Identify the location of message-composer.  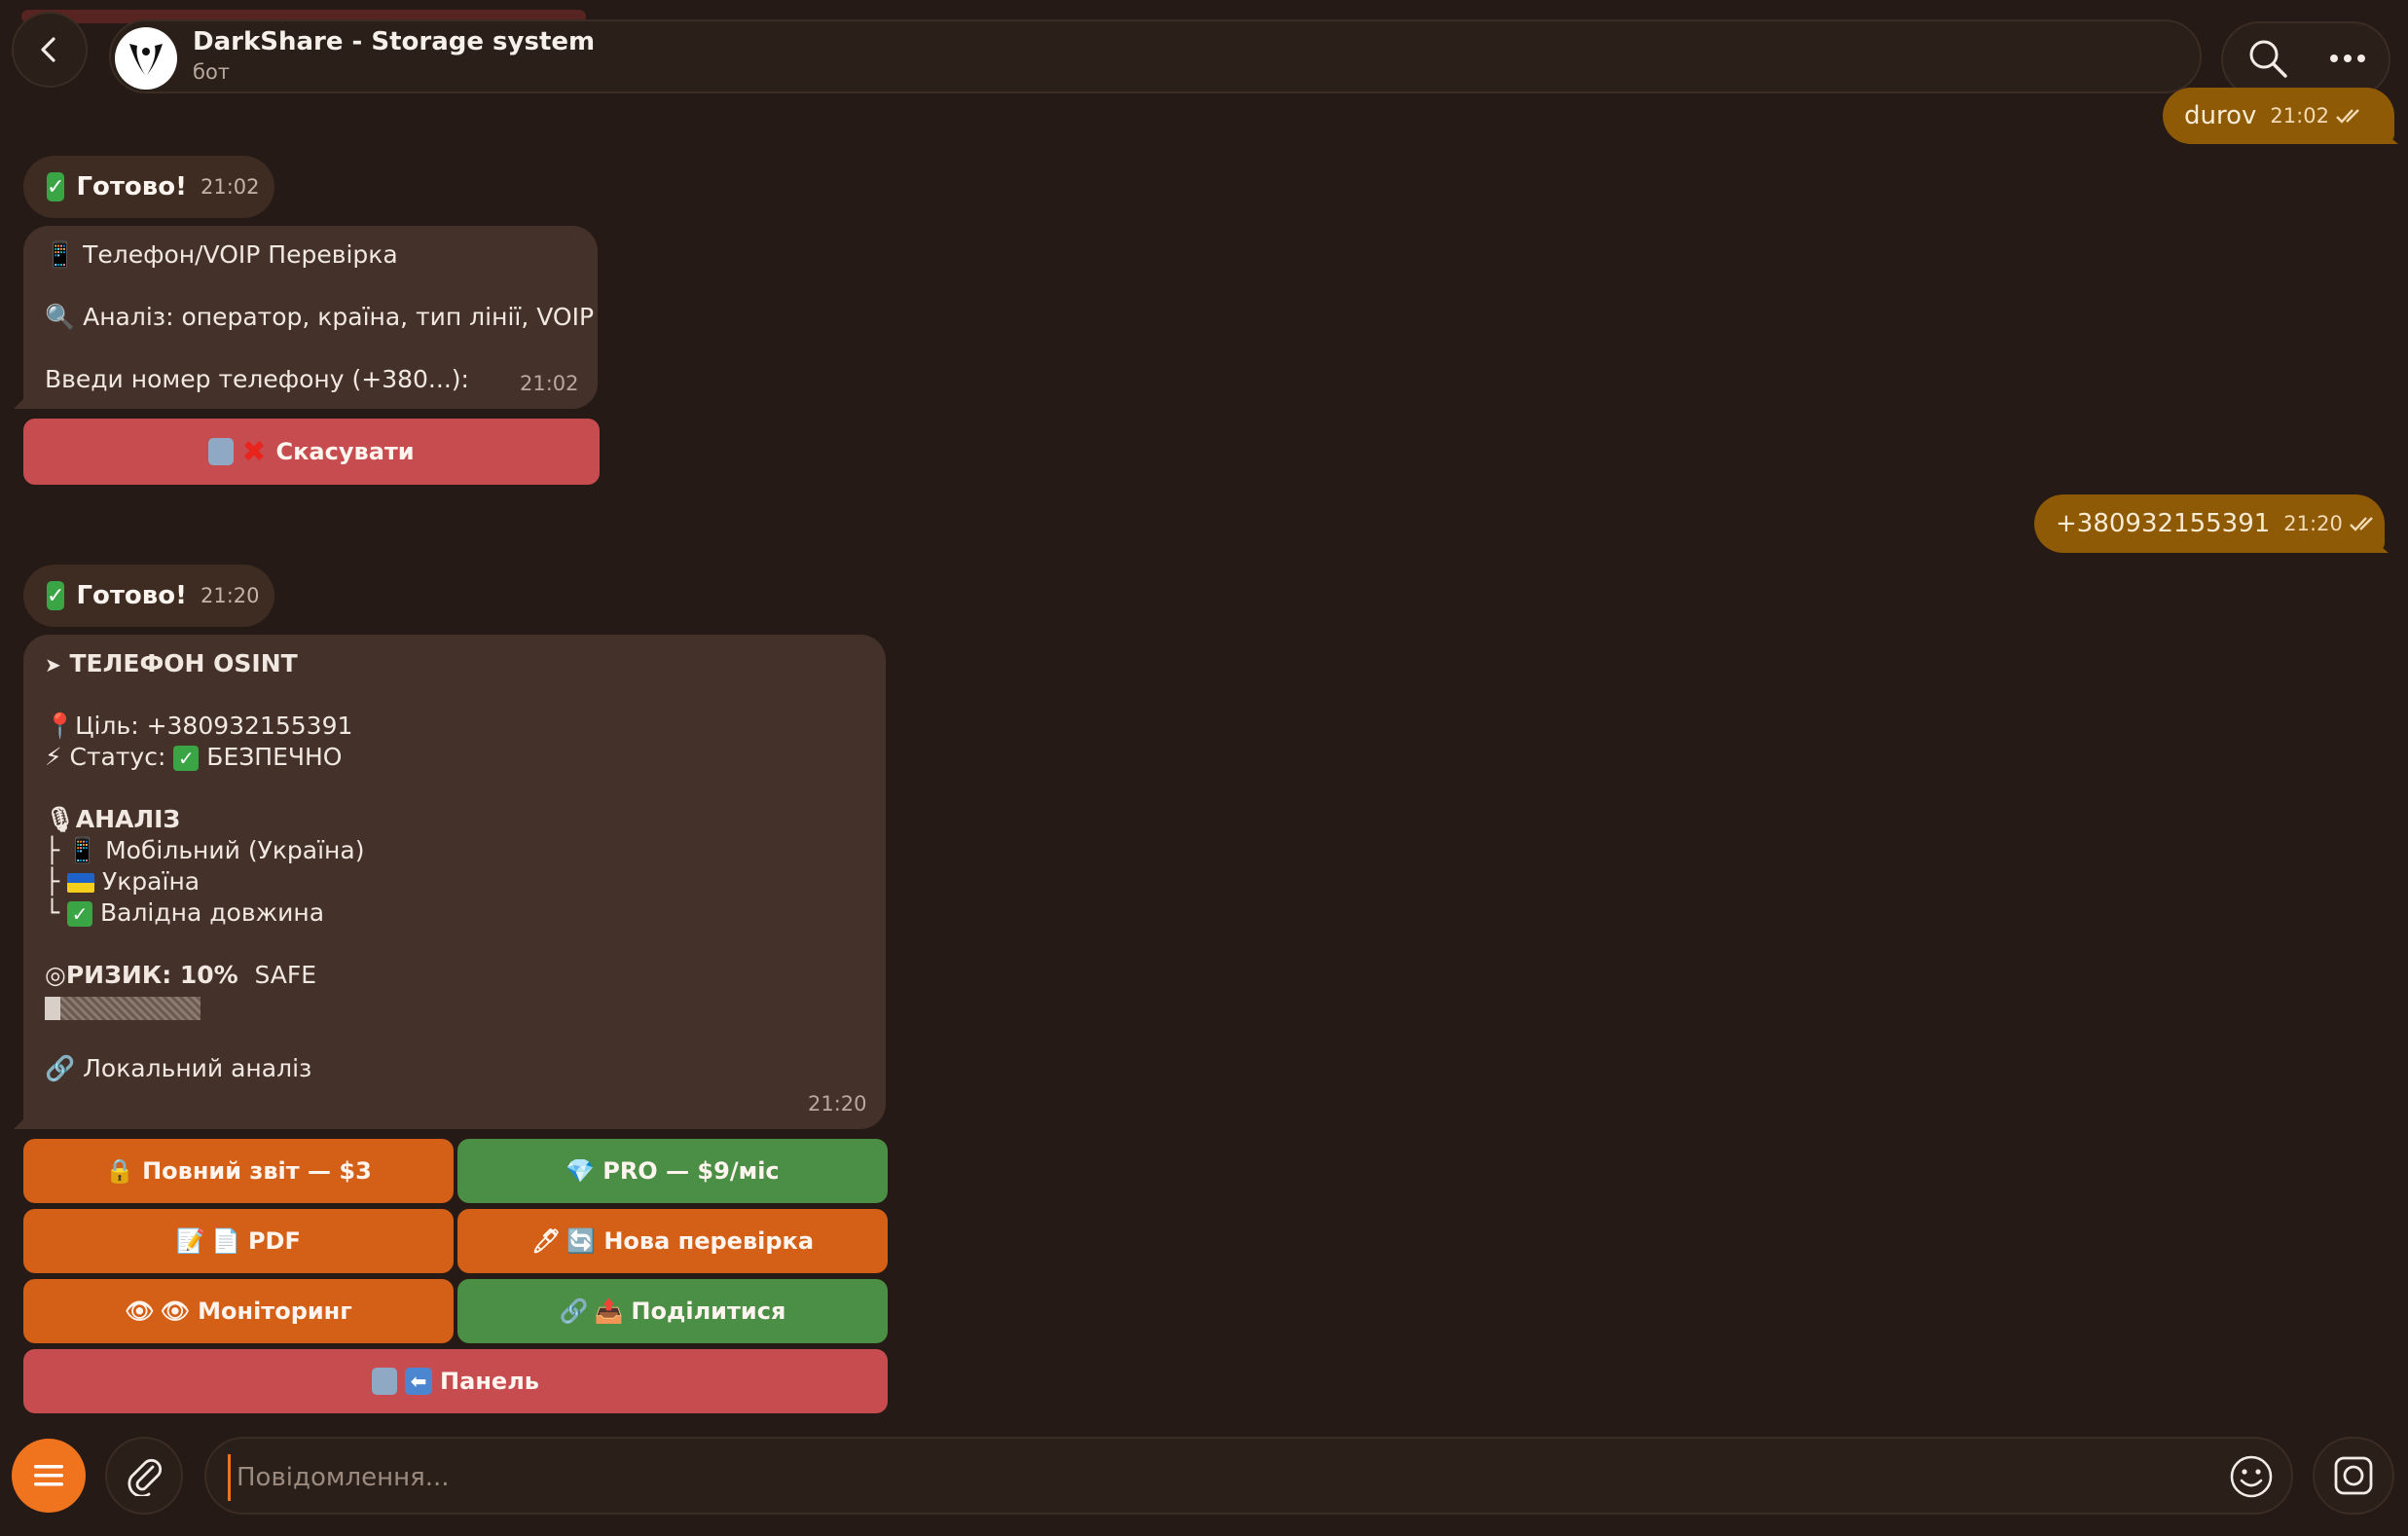
(1249, 1476).